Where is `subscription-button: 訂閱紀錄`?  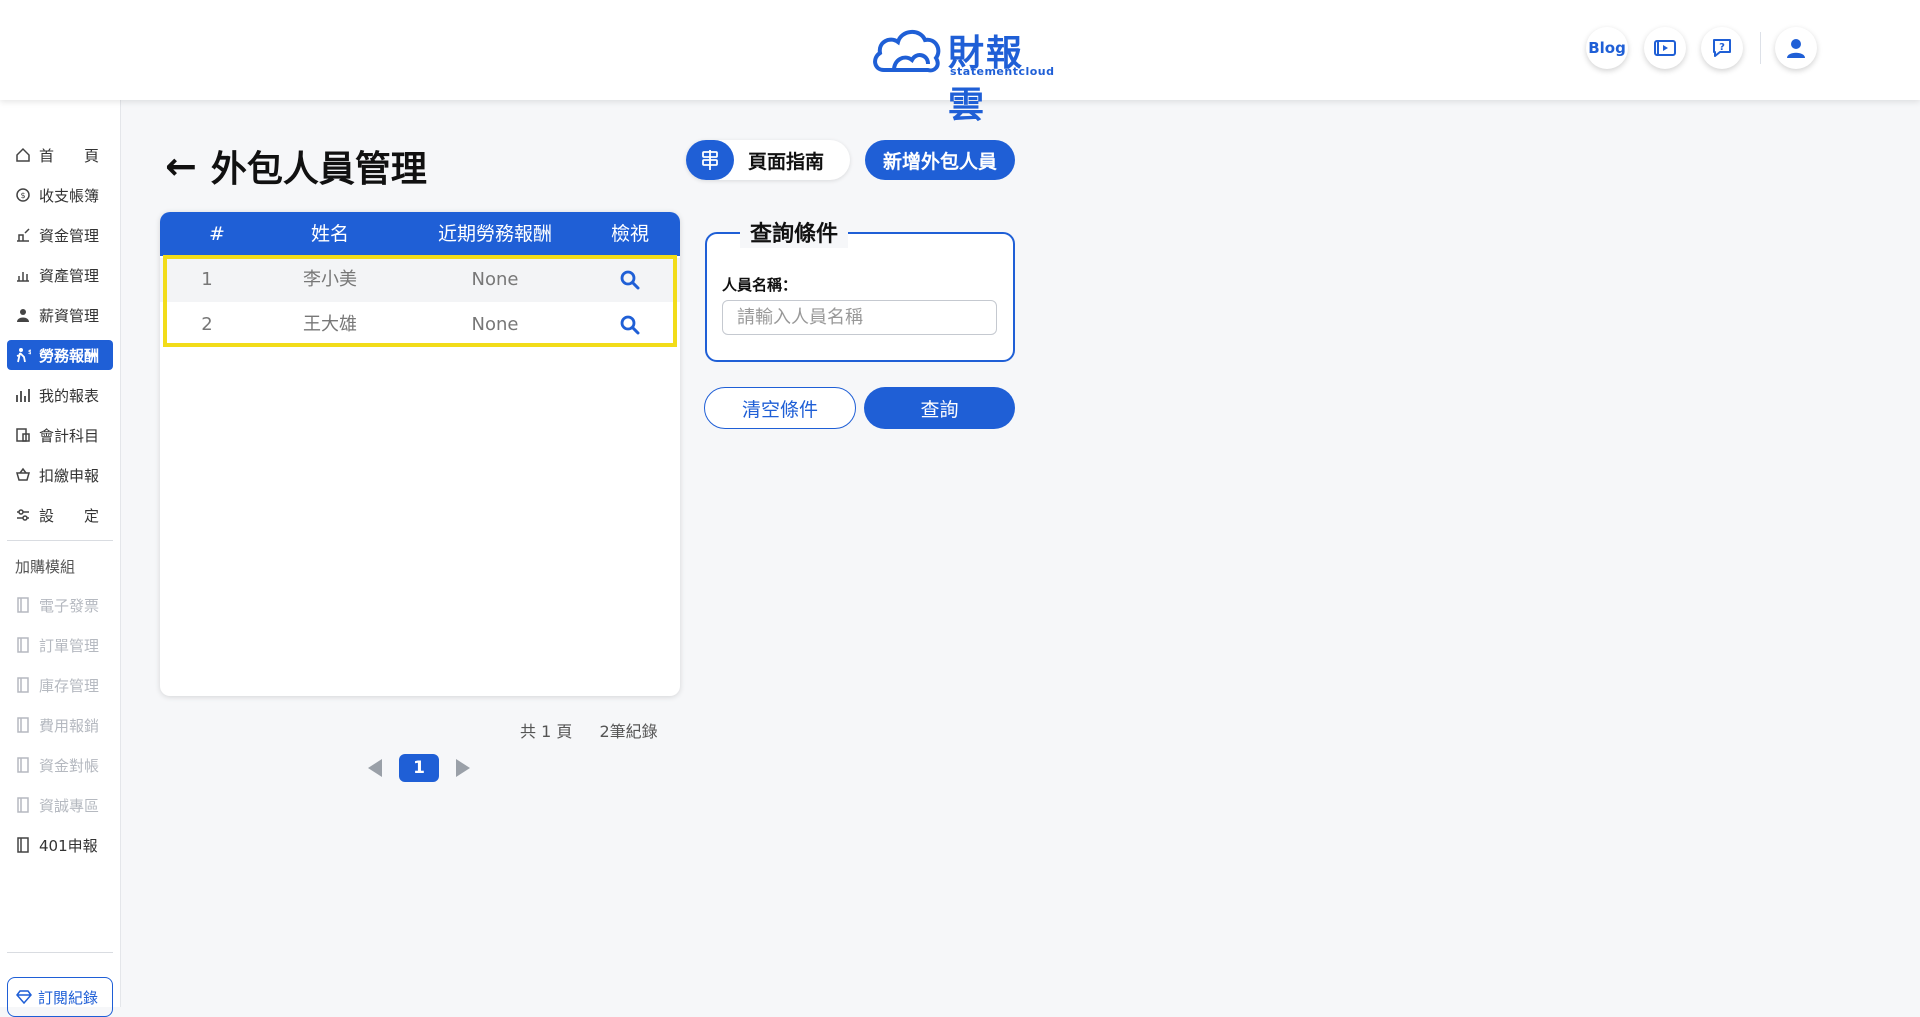
subscription-button: 訂閱紀錄 is located at coordinates (60, 997).